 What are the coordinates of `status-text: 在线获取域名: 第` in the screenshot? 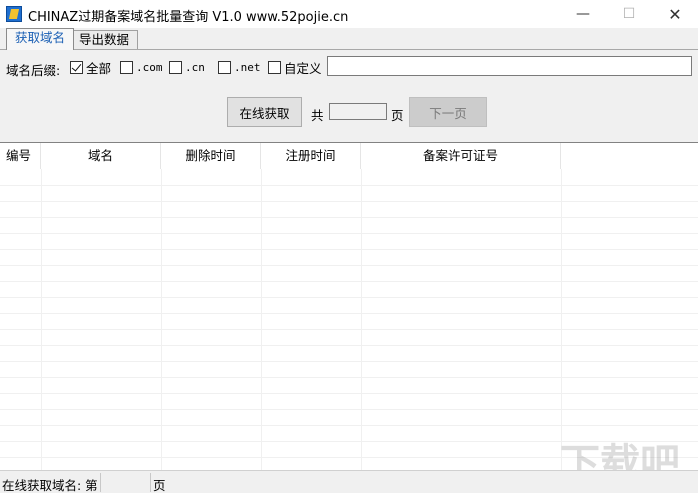 It's located at (50, 485).